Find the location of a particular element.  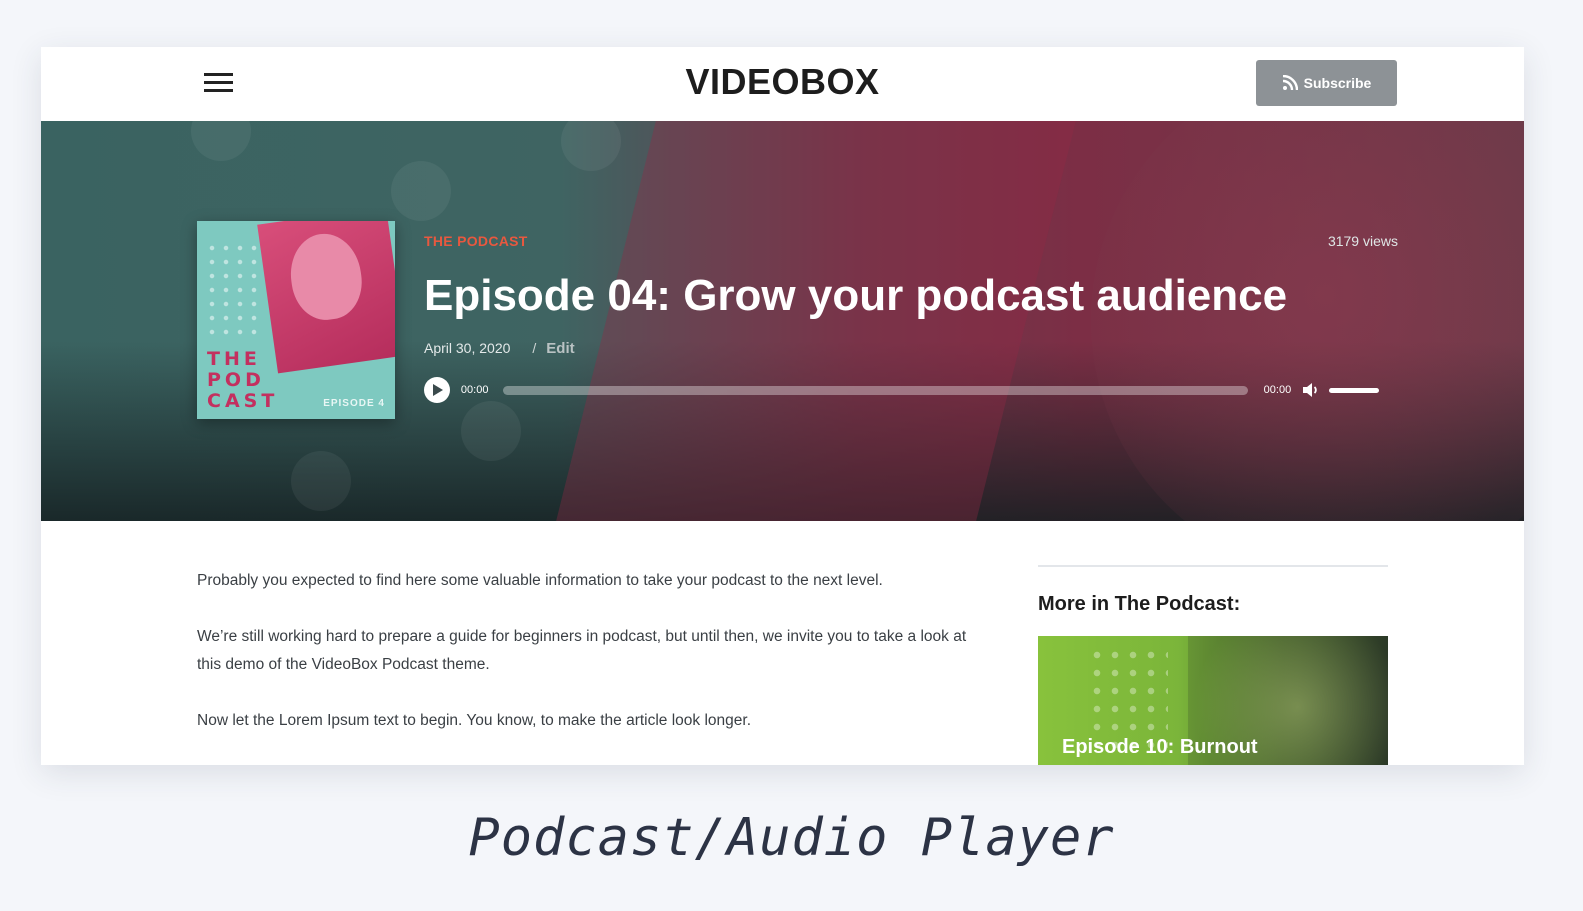

duration: 00:00 is located at coordinates (1277, 390).